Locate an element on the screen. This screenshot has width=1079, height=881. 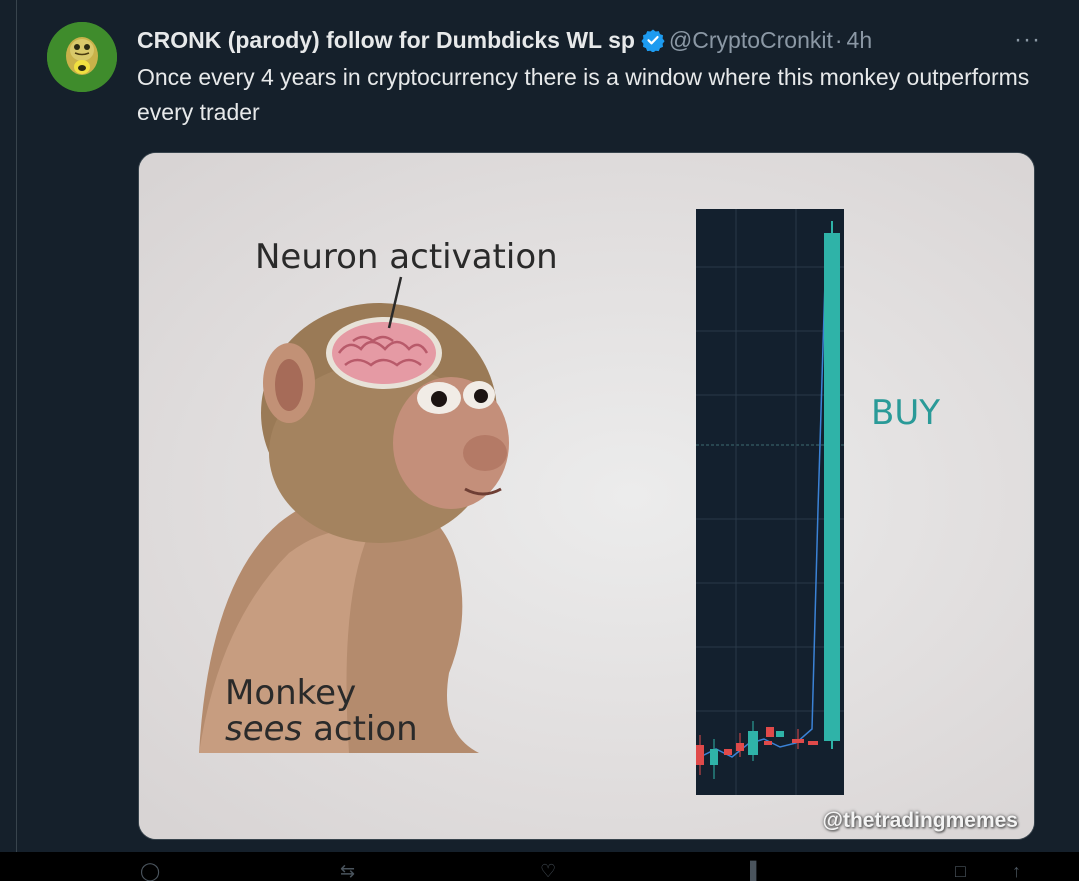
tweet-time: 4h is located at coordinates (860, 40).